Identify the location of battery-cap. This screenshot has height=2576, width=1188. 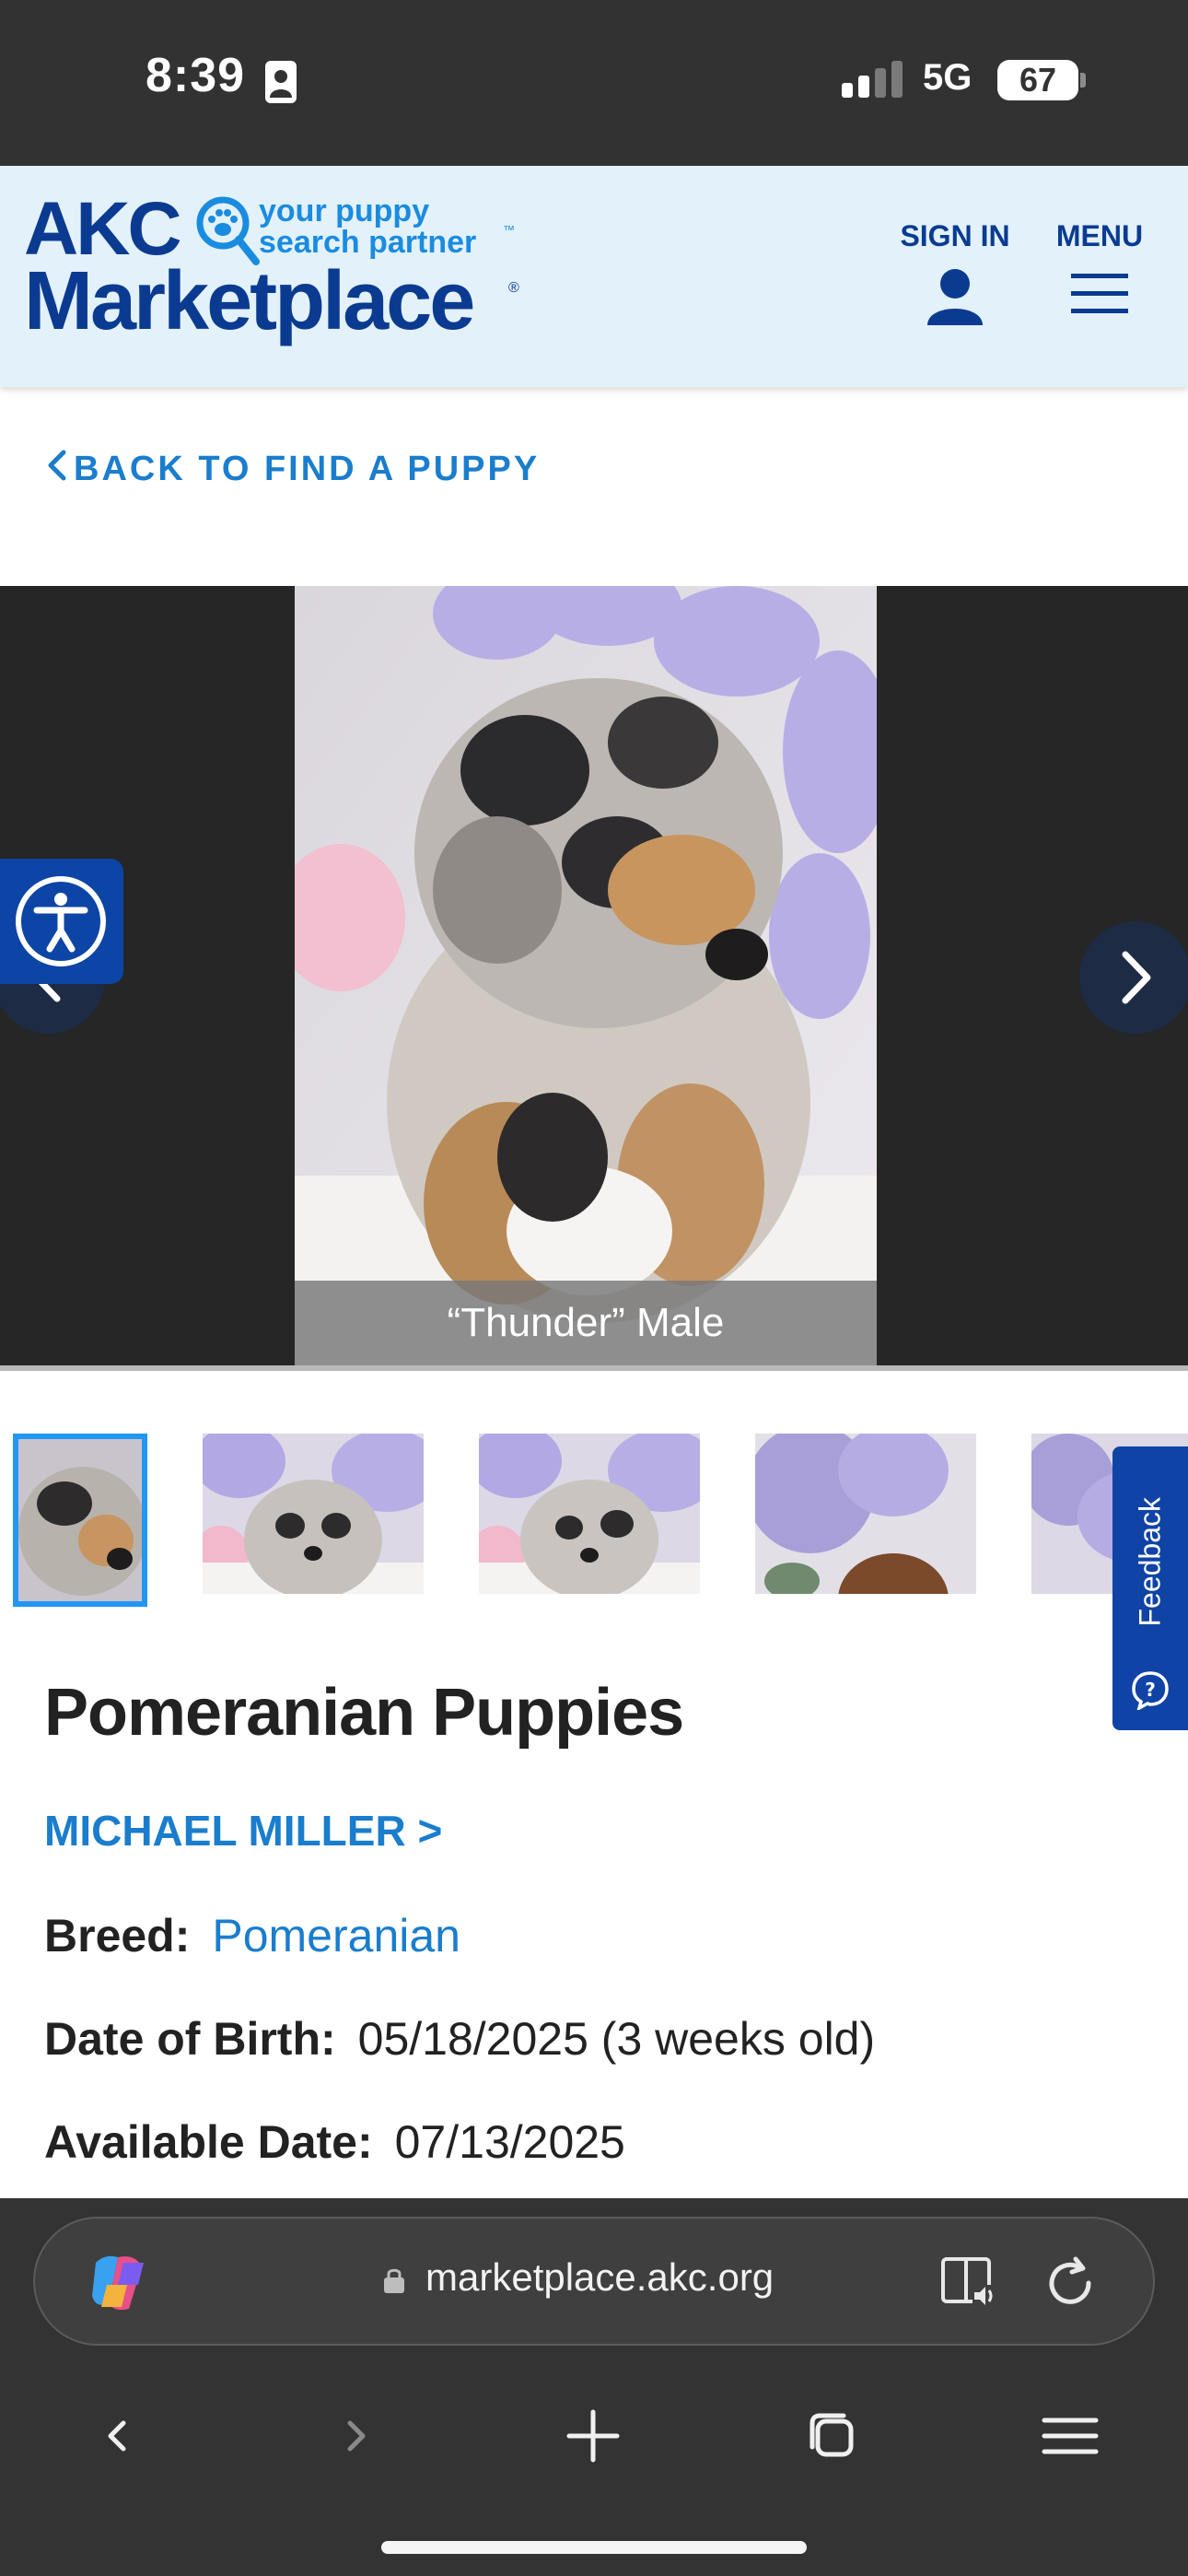
(1083, 80).